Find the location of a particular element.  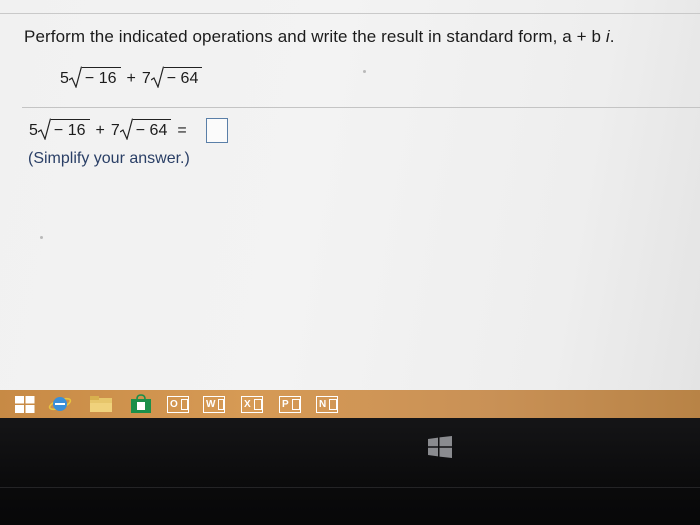

excel-icon: X is located at coordinates (252, 404).